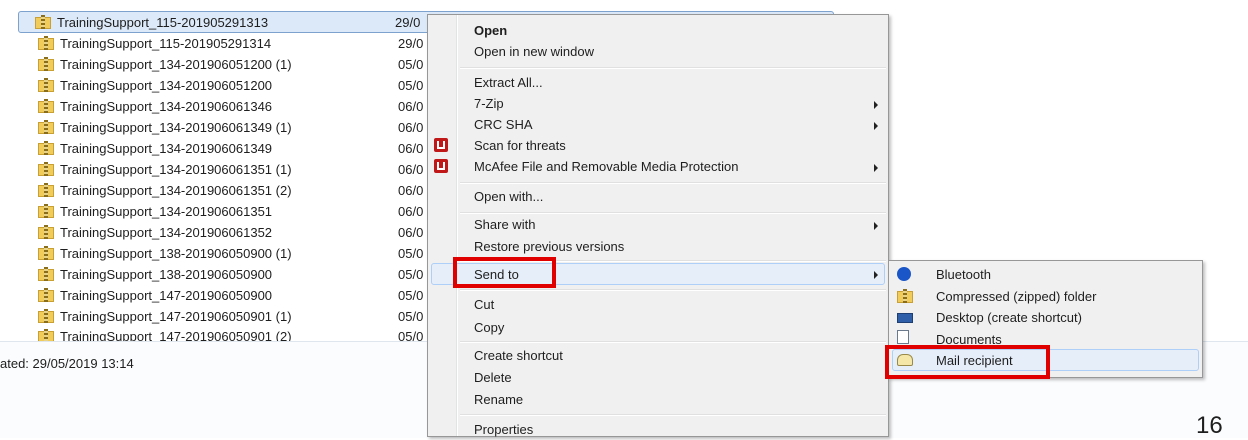 The width and height of the screenshot is (1248, 440). What do you see at coordinates (504, 224) in the screenshot?
I see `menu-share-with: Share with` at bounding box center [504, 224].